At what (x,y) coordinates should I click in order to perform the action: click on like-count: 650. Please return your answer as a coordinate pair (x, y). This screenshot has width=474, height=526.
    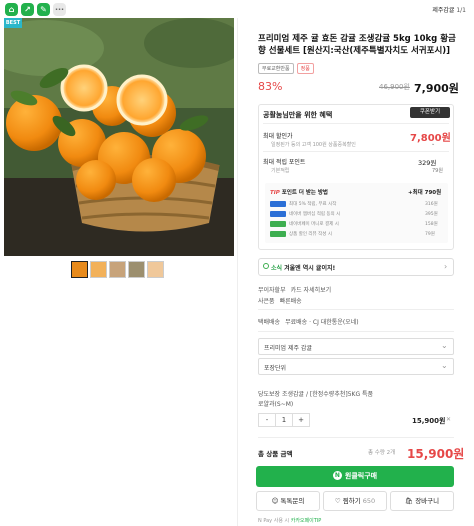
    Looking at the image, I should click on (369, 501).